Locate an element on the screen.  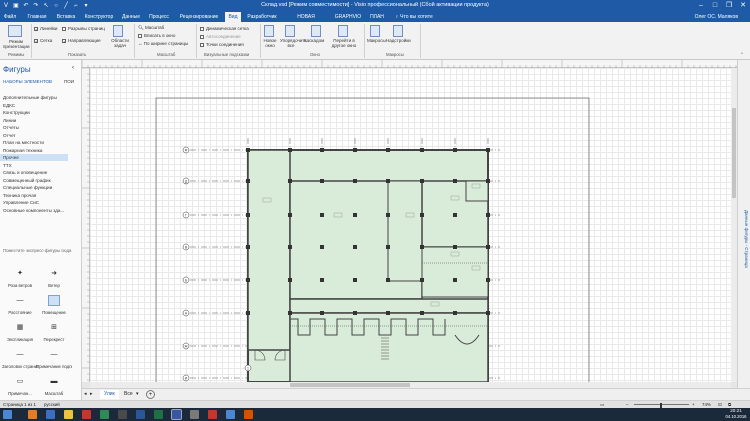
tab-plan: ПЛАН is located at coordinates (377, 17).